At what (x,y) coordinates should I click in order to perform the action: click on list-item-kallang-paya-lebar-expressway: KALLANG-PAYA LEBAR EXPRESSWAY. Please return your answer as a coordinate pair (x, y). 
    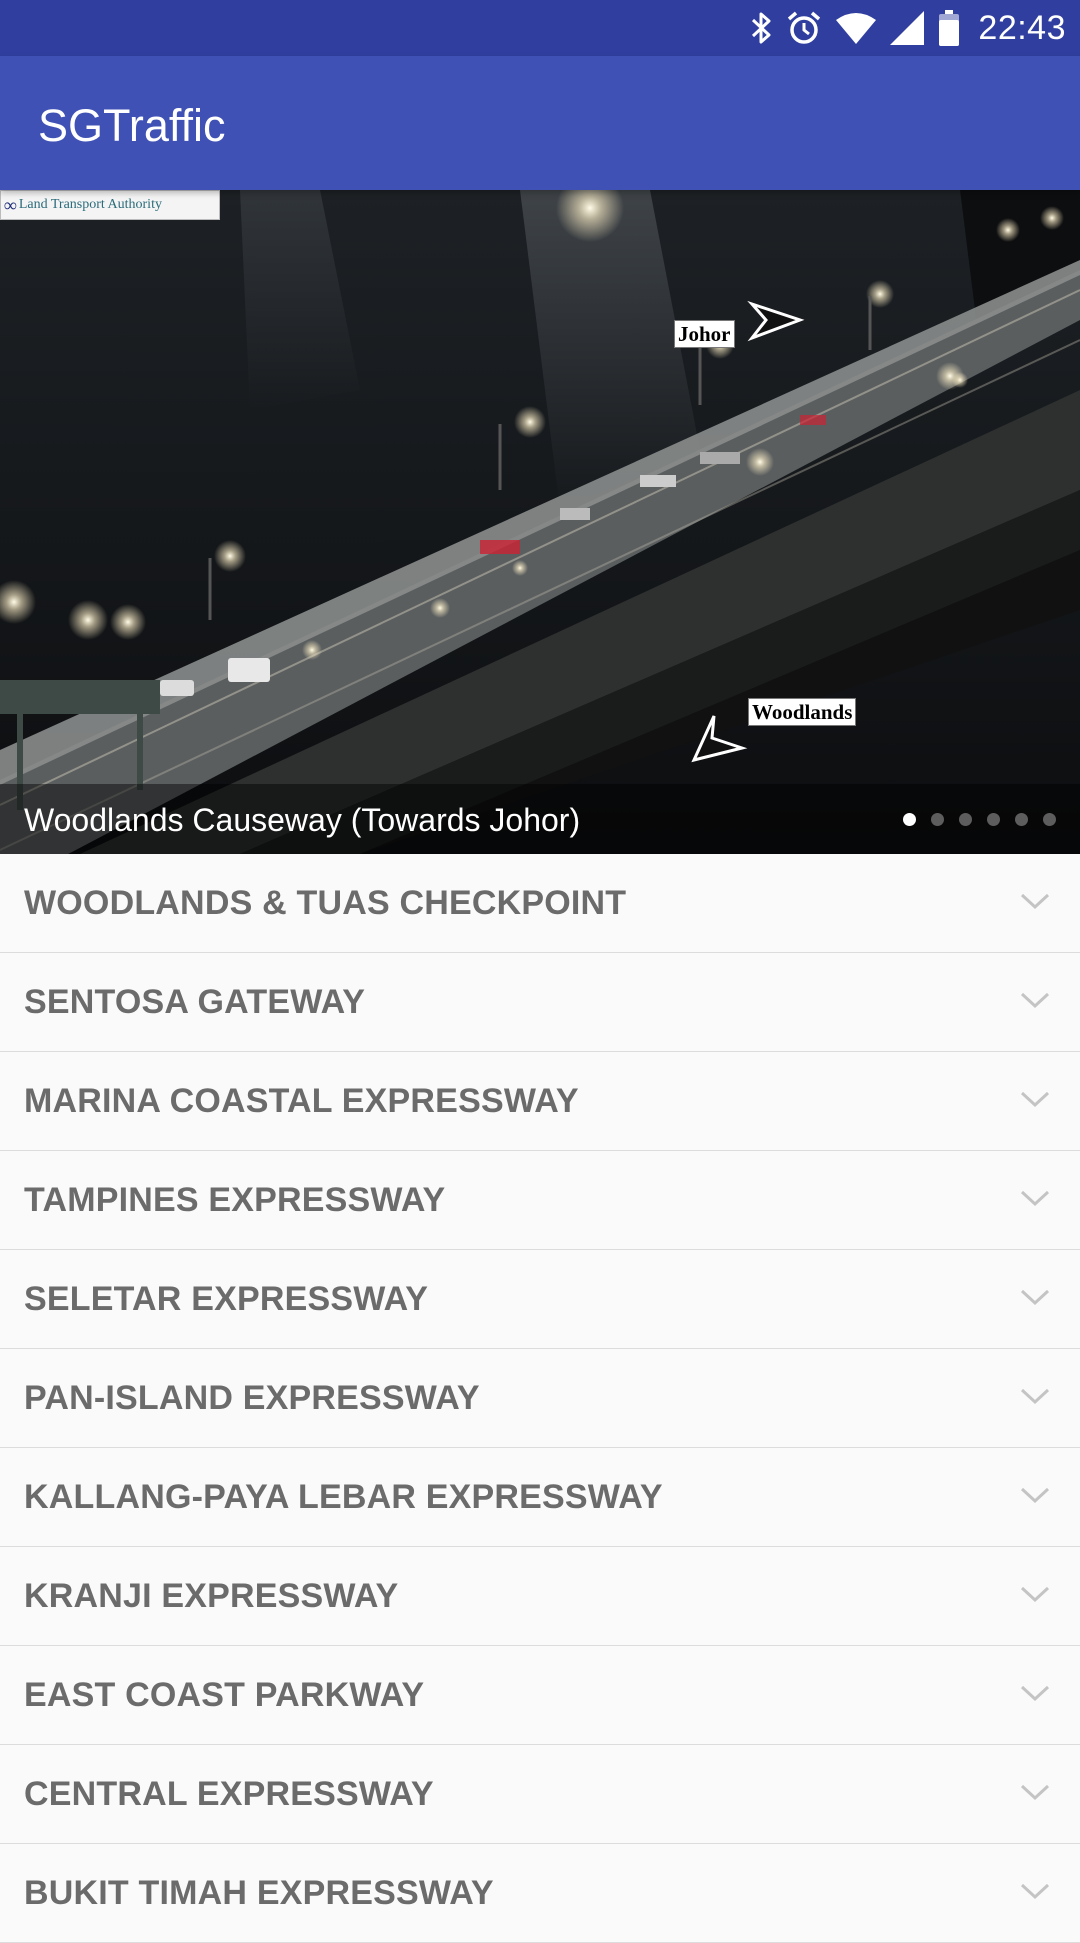
    Looking at the image, I should click on (540, 1497).